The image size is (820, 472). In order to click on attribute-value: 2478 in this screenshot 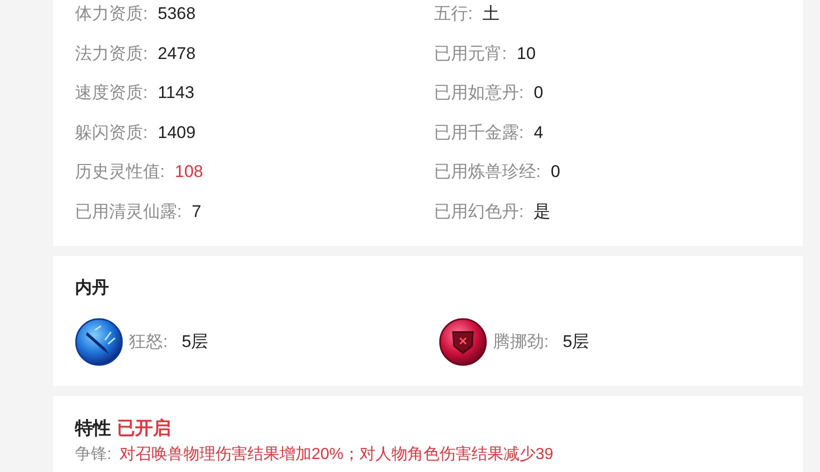, I will do `click(177, 53)`.